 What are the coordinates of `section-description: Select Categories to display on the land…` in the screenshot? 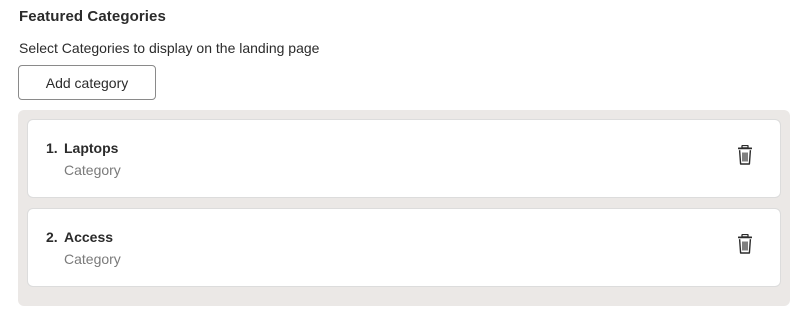 It's located at (169, 48).